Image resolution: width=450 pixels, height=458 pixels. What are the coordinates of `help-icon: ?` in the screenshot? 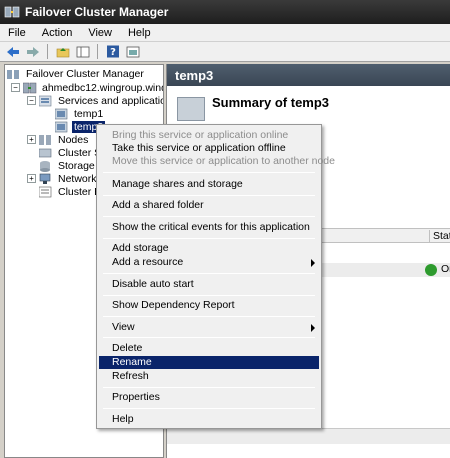 It's located at (112, 51).